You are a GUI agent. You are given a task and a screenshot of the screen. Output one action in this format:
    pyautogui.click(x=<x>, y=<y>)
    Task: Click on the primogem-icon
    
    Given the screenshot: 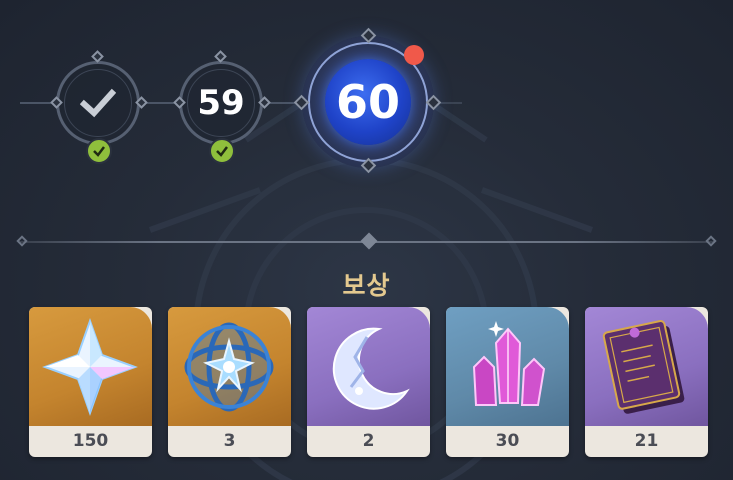 What is the action you would take?
    pyautogui.click(x=90, y=367)
    